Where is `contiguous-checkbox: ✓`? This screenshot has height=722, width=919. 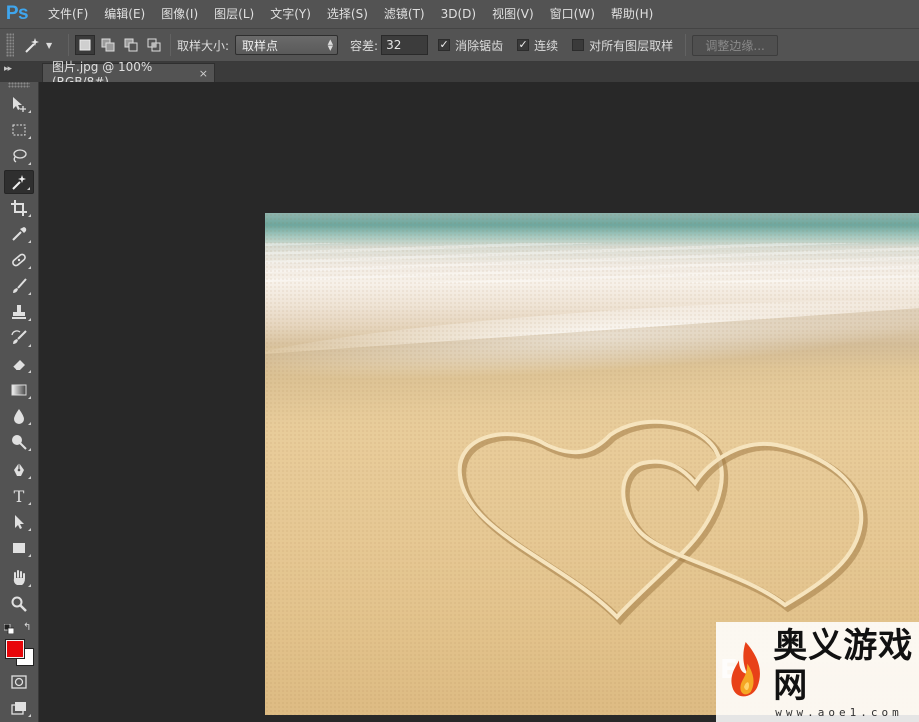 contiguous-checkbox: ✓ is located at coordinates (523, 45).